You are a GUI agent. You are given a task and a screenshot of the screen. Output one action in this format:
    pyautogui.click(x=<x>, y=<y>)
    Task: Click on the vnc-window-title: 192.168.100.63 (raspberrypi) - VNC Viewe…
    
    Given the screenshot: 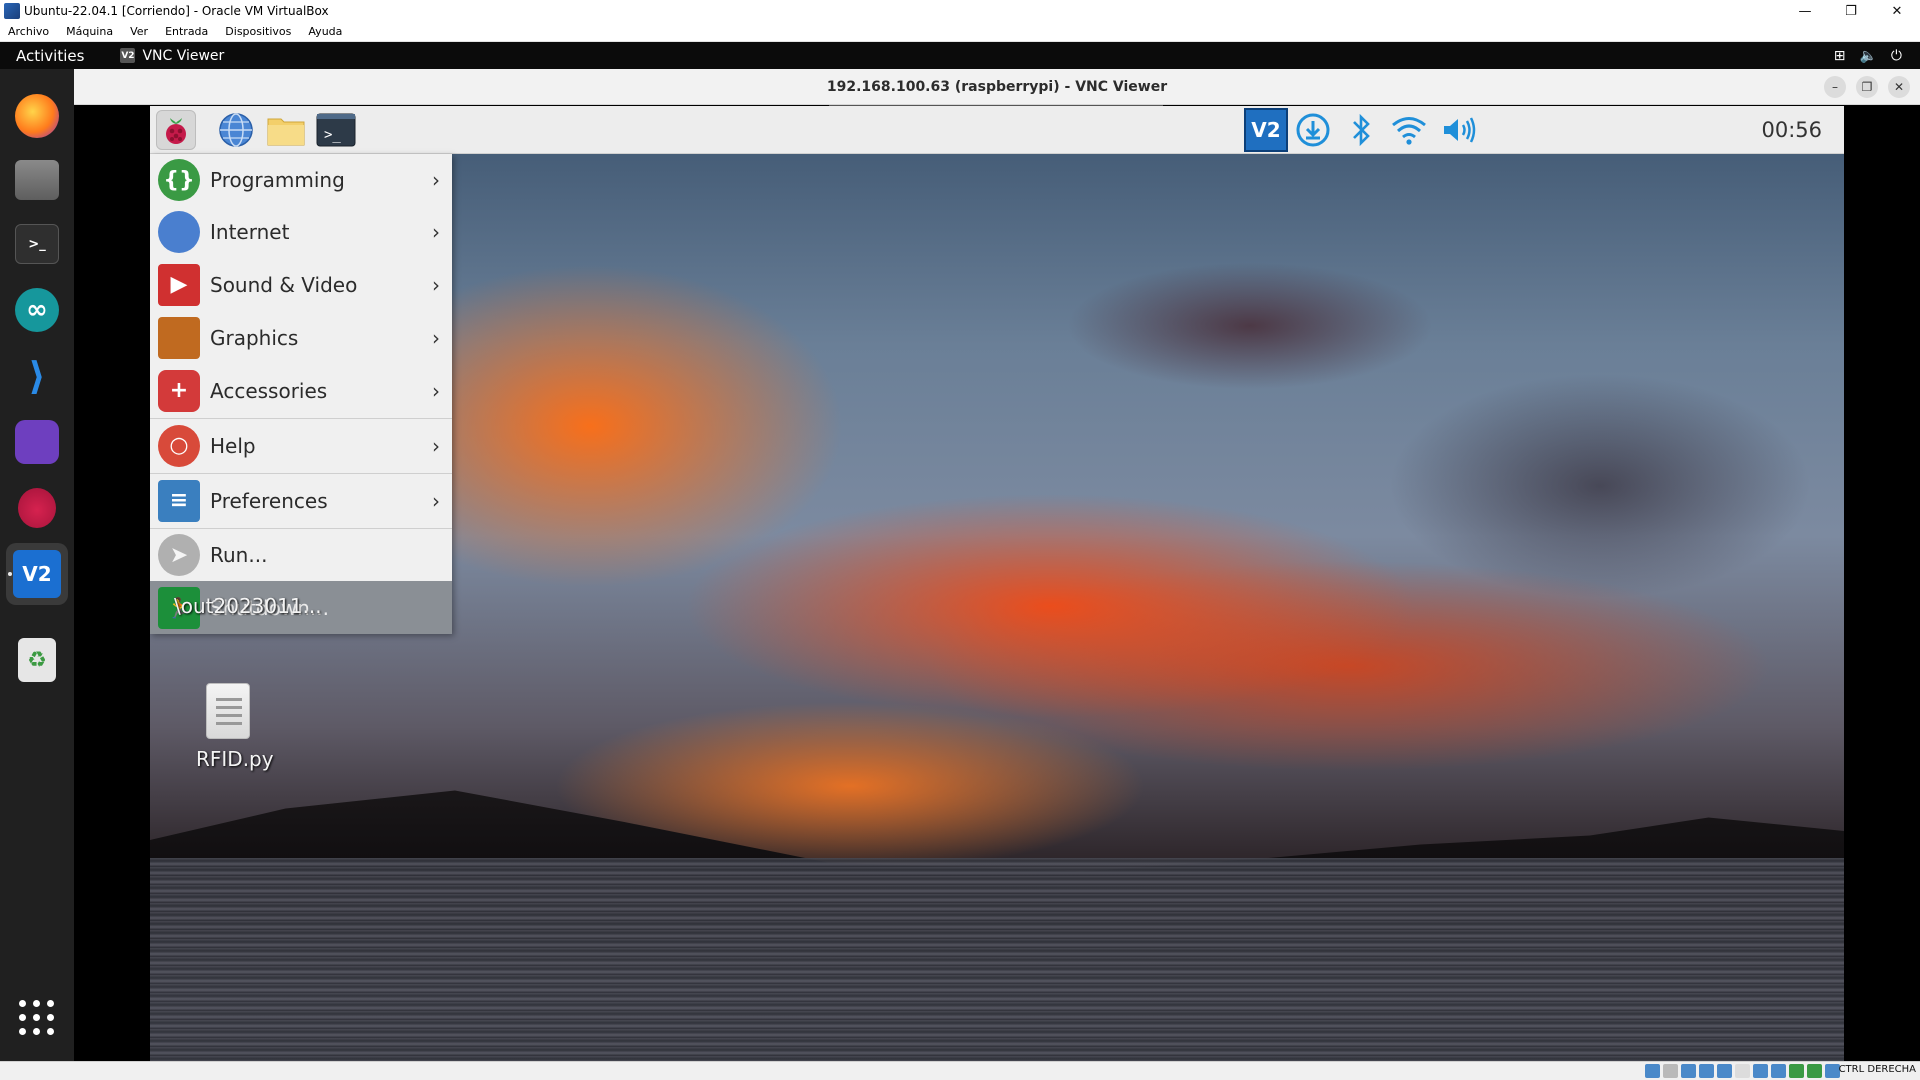 What is the action you would take?
    pyautogui.click(x=997, y=86)
    